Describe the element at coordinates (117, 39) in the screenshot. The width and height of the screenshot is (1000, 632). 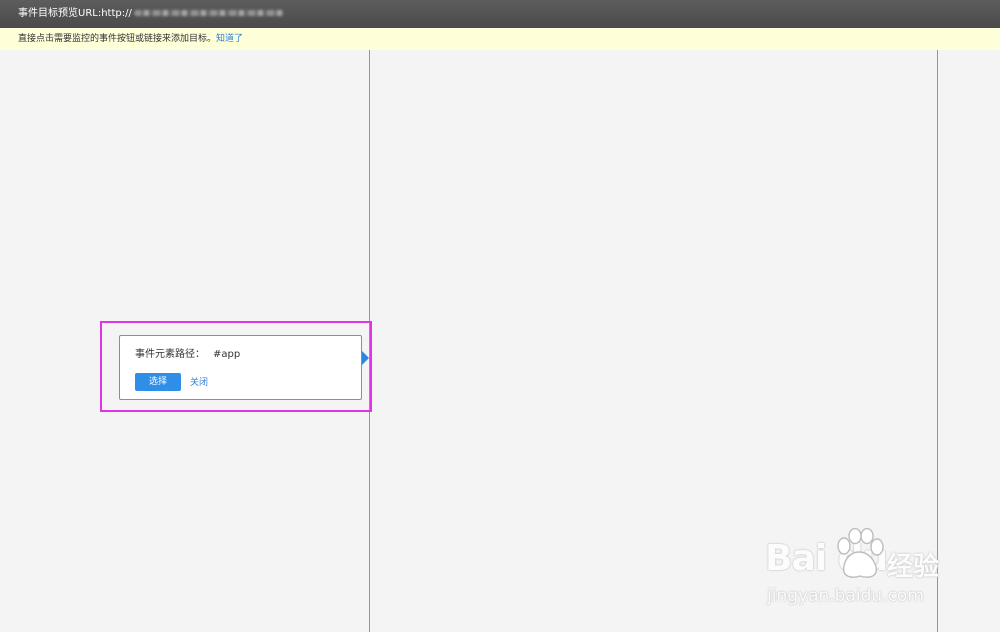
I see `hint-message: 直接点击需要监控的事件按钮或链接来添加目标。` at that location.